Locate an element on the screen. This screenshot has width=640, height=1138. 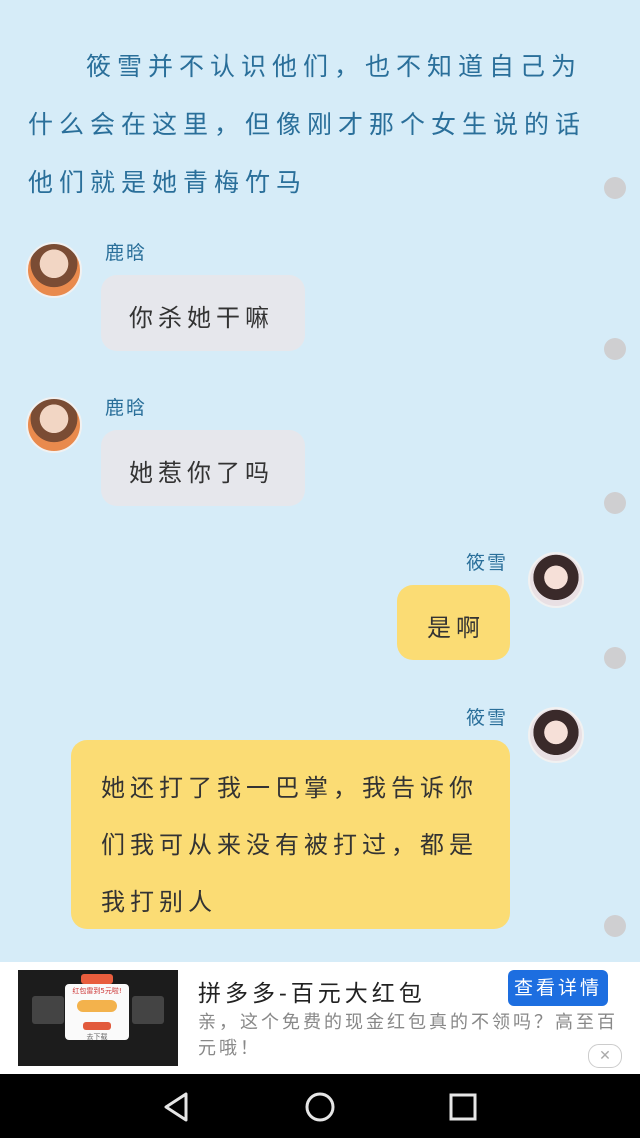
thumb-button is located at coordinates (97, 1026).